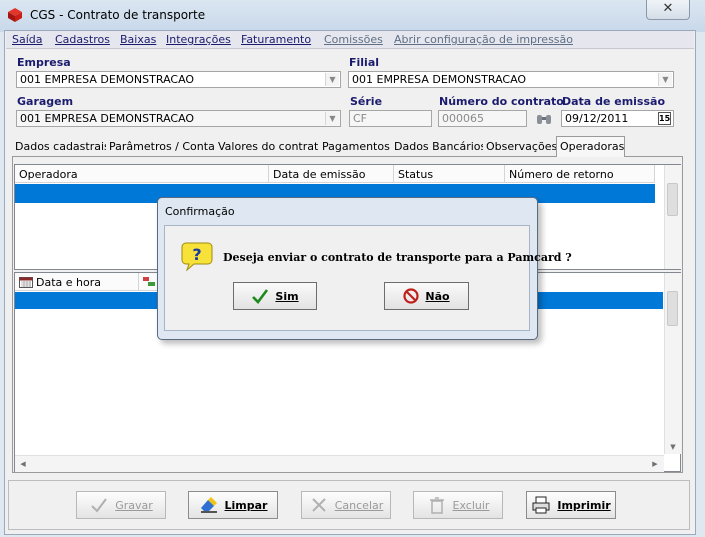 Image resolution: width=705 pixels, height=537 pixels. Describe the element at coordinates (276, 39) in the screenshot. I see `menu-faturamento: Faturamento` at that location.